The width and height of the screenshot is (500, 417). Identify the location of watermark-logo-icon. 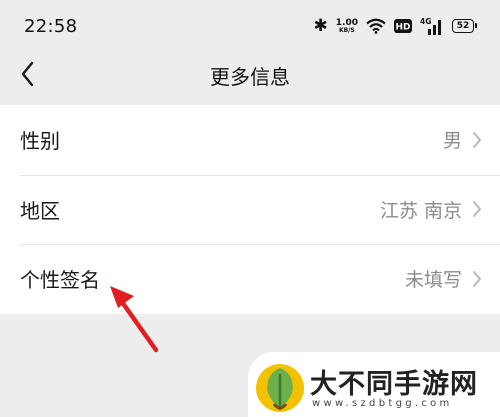
(280, 388).